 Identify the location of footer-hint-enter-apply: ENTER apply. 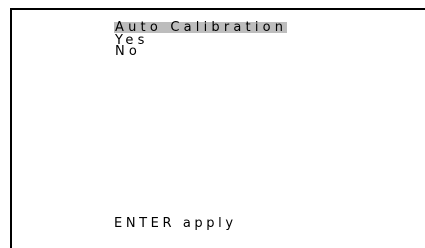
(175, 223).